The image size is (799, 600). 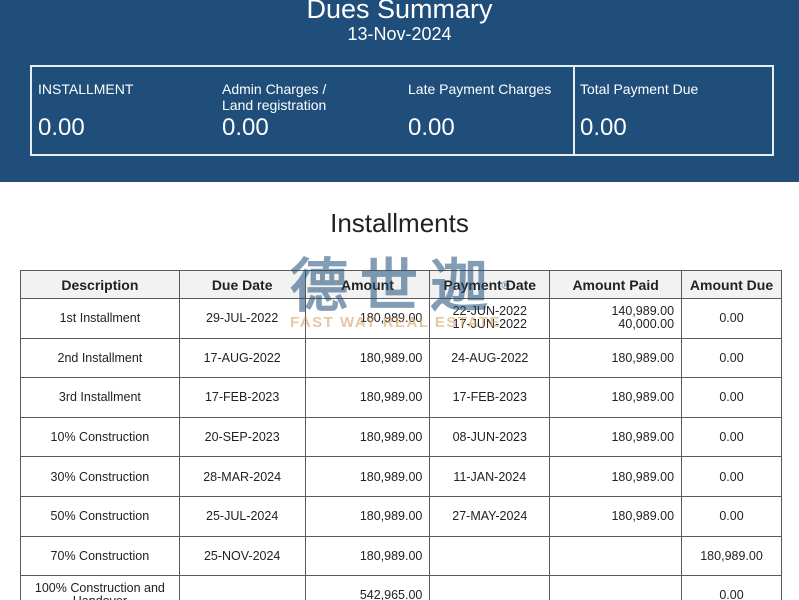 What do you see at coordinates (731, 556) in the screenshot?
I see `row-amount-due: 180,989.00` at bounding box center [731, 556].